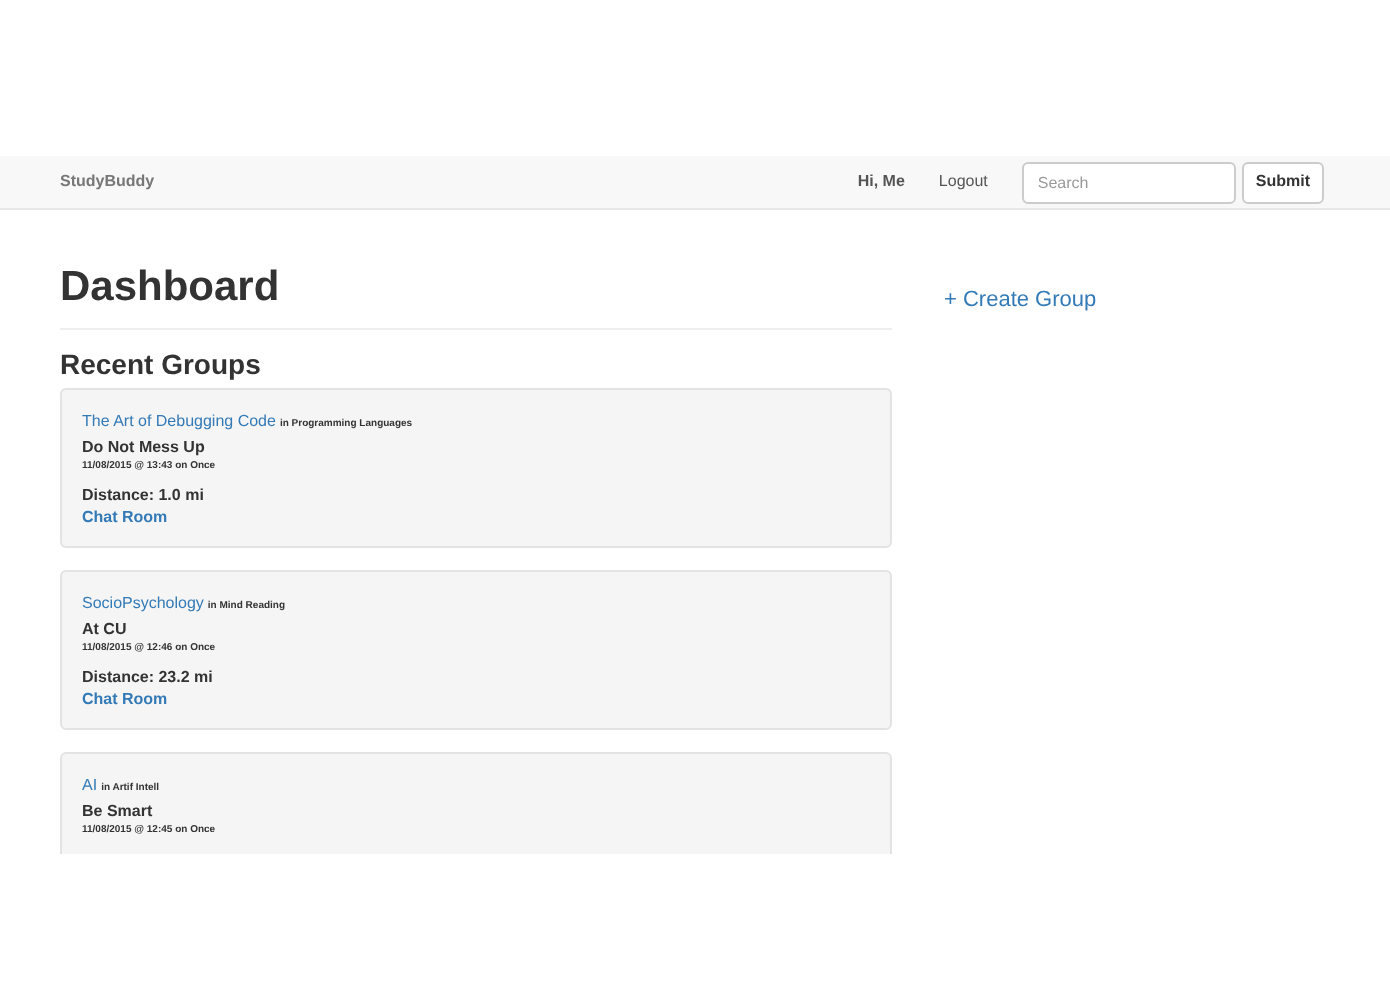 The width and height of the screenshot is (1390, 988). What do you see at coordinates (881, 182) in the screenshot?
I see `greeting-link: Hi, Me` at bounding box center [881, 182].